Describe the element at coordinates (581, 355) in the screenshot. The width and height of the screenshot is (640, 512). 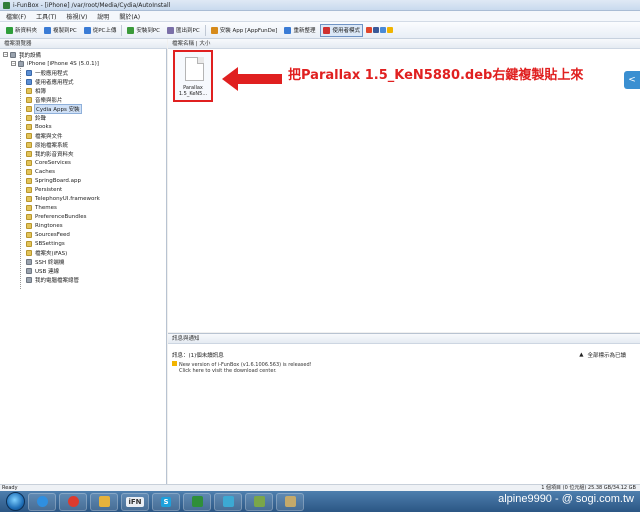
I see `warning-triangle-icon: ▲` at that location.